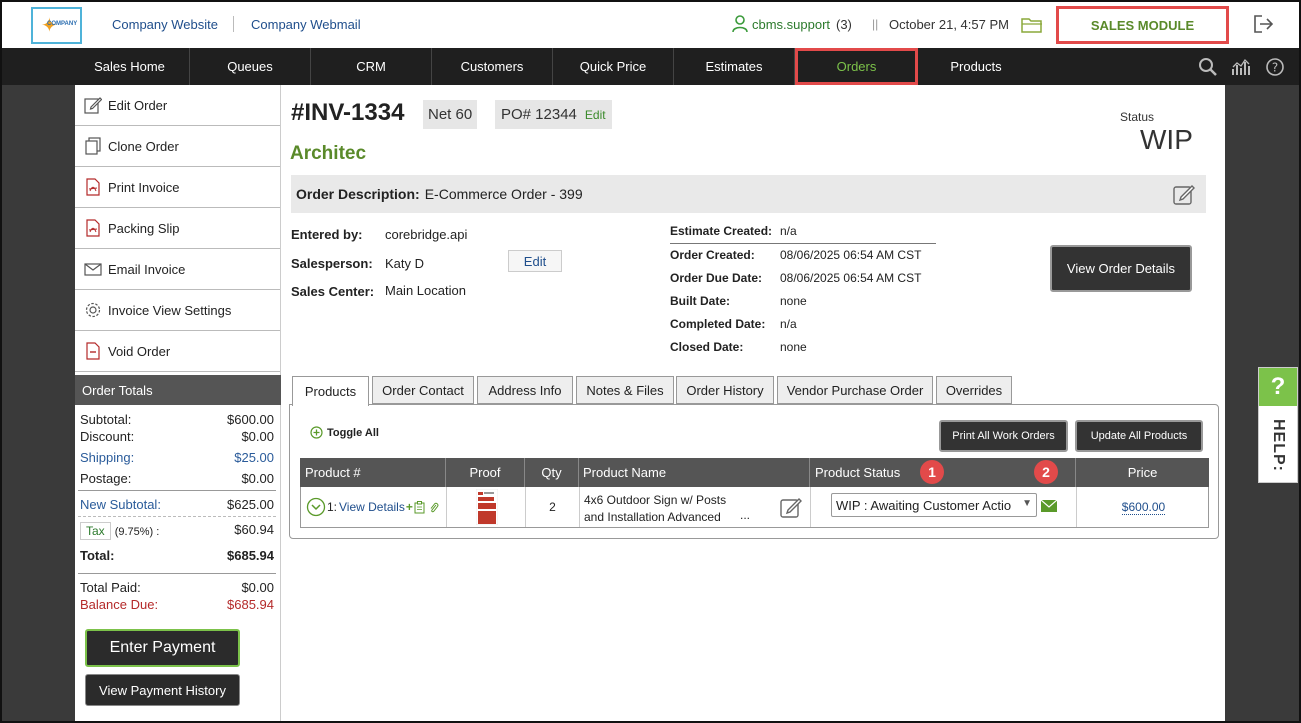 The image size is (1301, 723). What do you see at coordinates (358, 194) in the screenshot?
I see `description-label: Order Description:` at bounding box center [358, 194].